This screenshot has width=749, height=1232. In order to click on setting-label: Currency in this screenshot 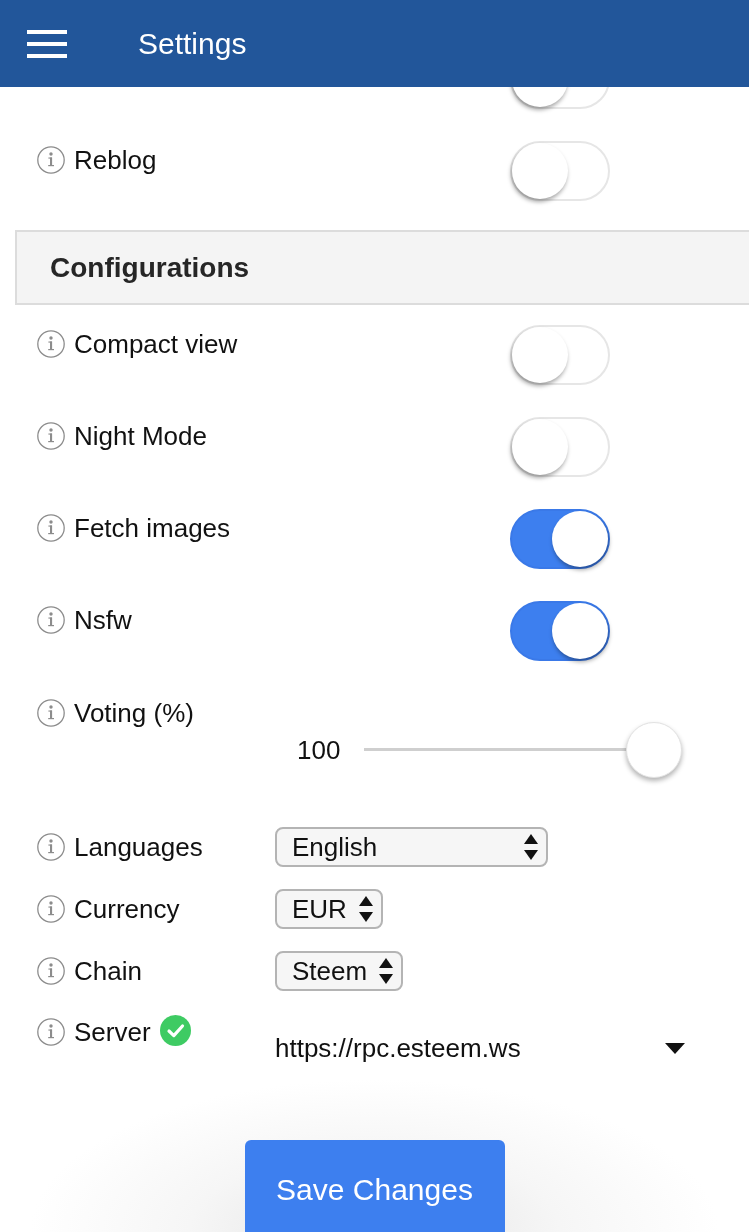, I will do `click(127, 909)`.